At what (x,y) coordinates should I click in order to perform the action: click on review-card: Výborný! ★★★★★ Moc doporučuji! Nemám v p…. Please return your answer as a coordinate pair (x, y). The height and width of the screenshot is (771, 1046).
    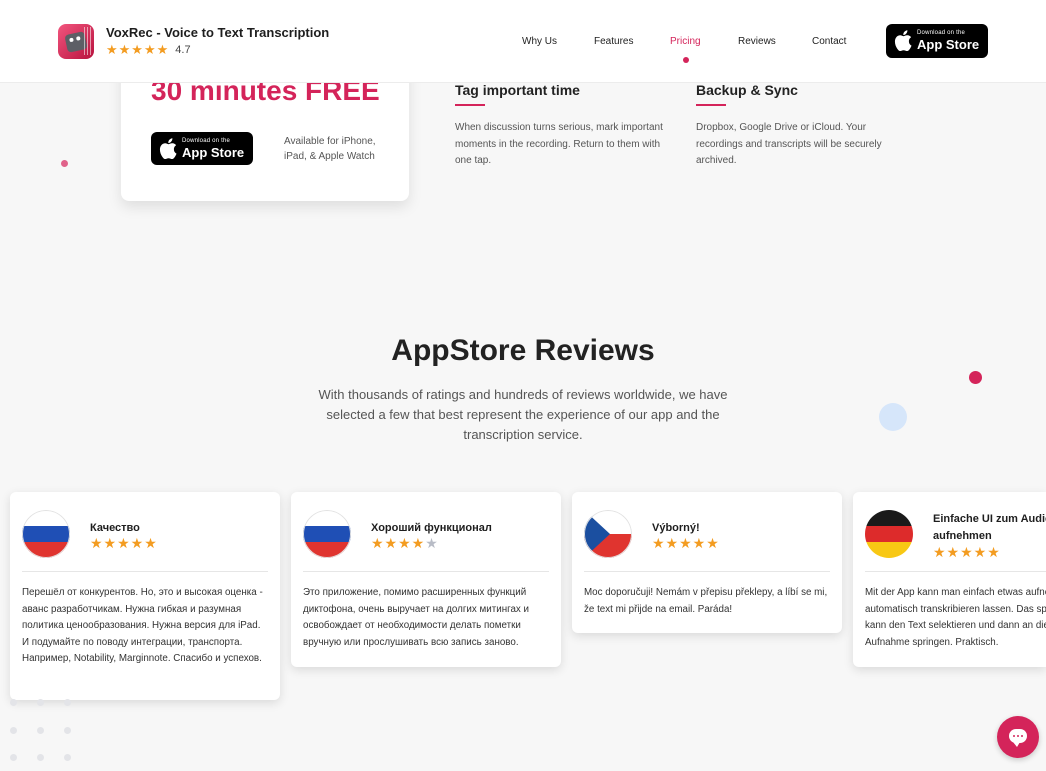
    Looking at the image, I should click on (707, 562).